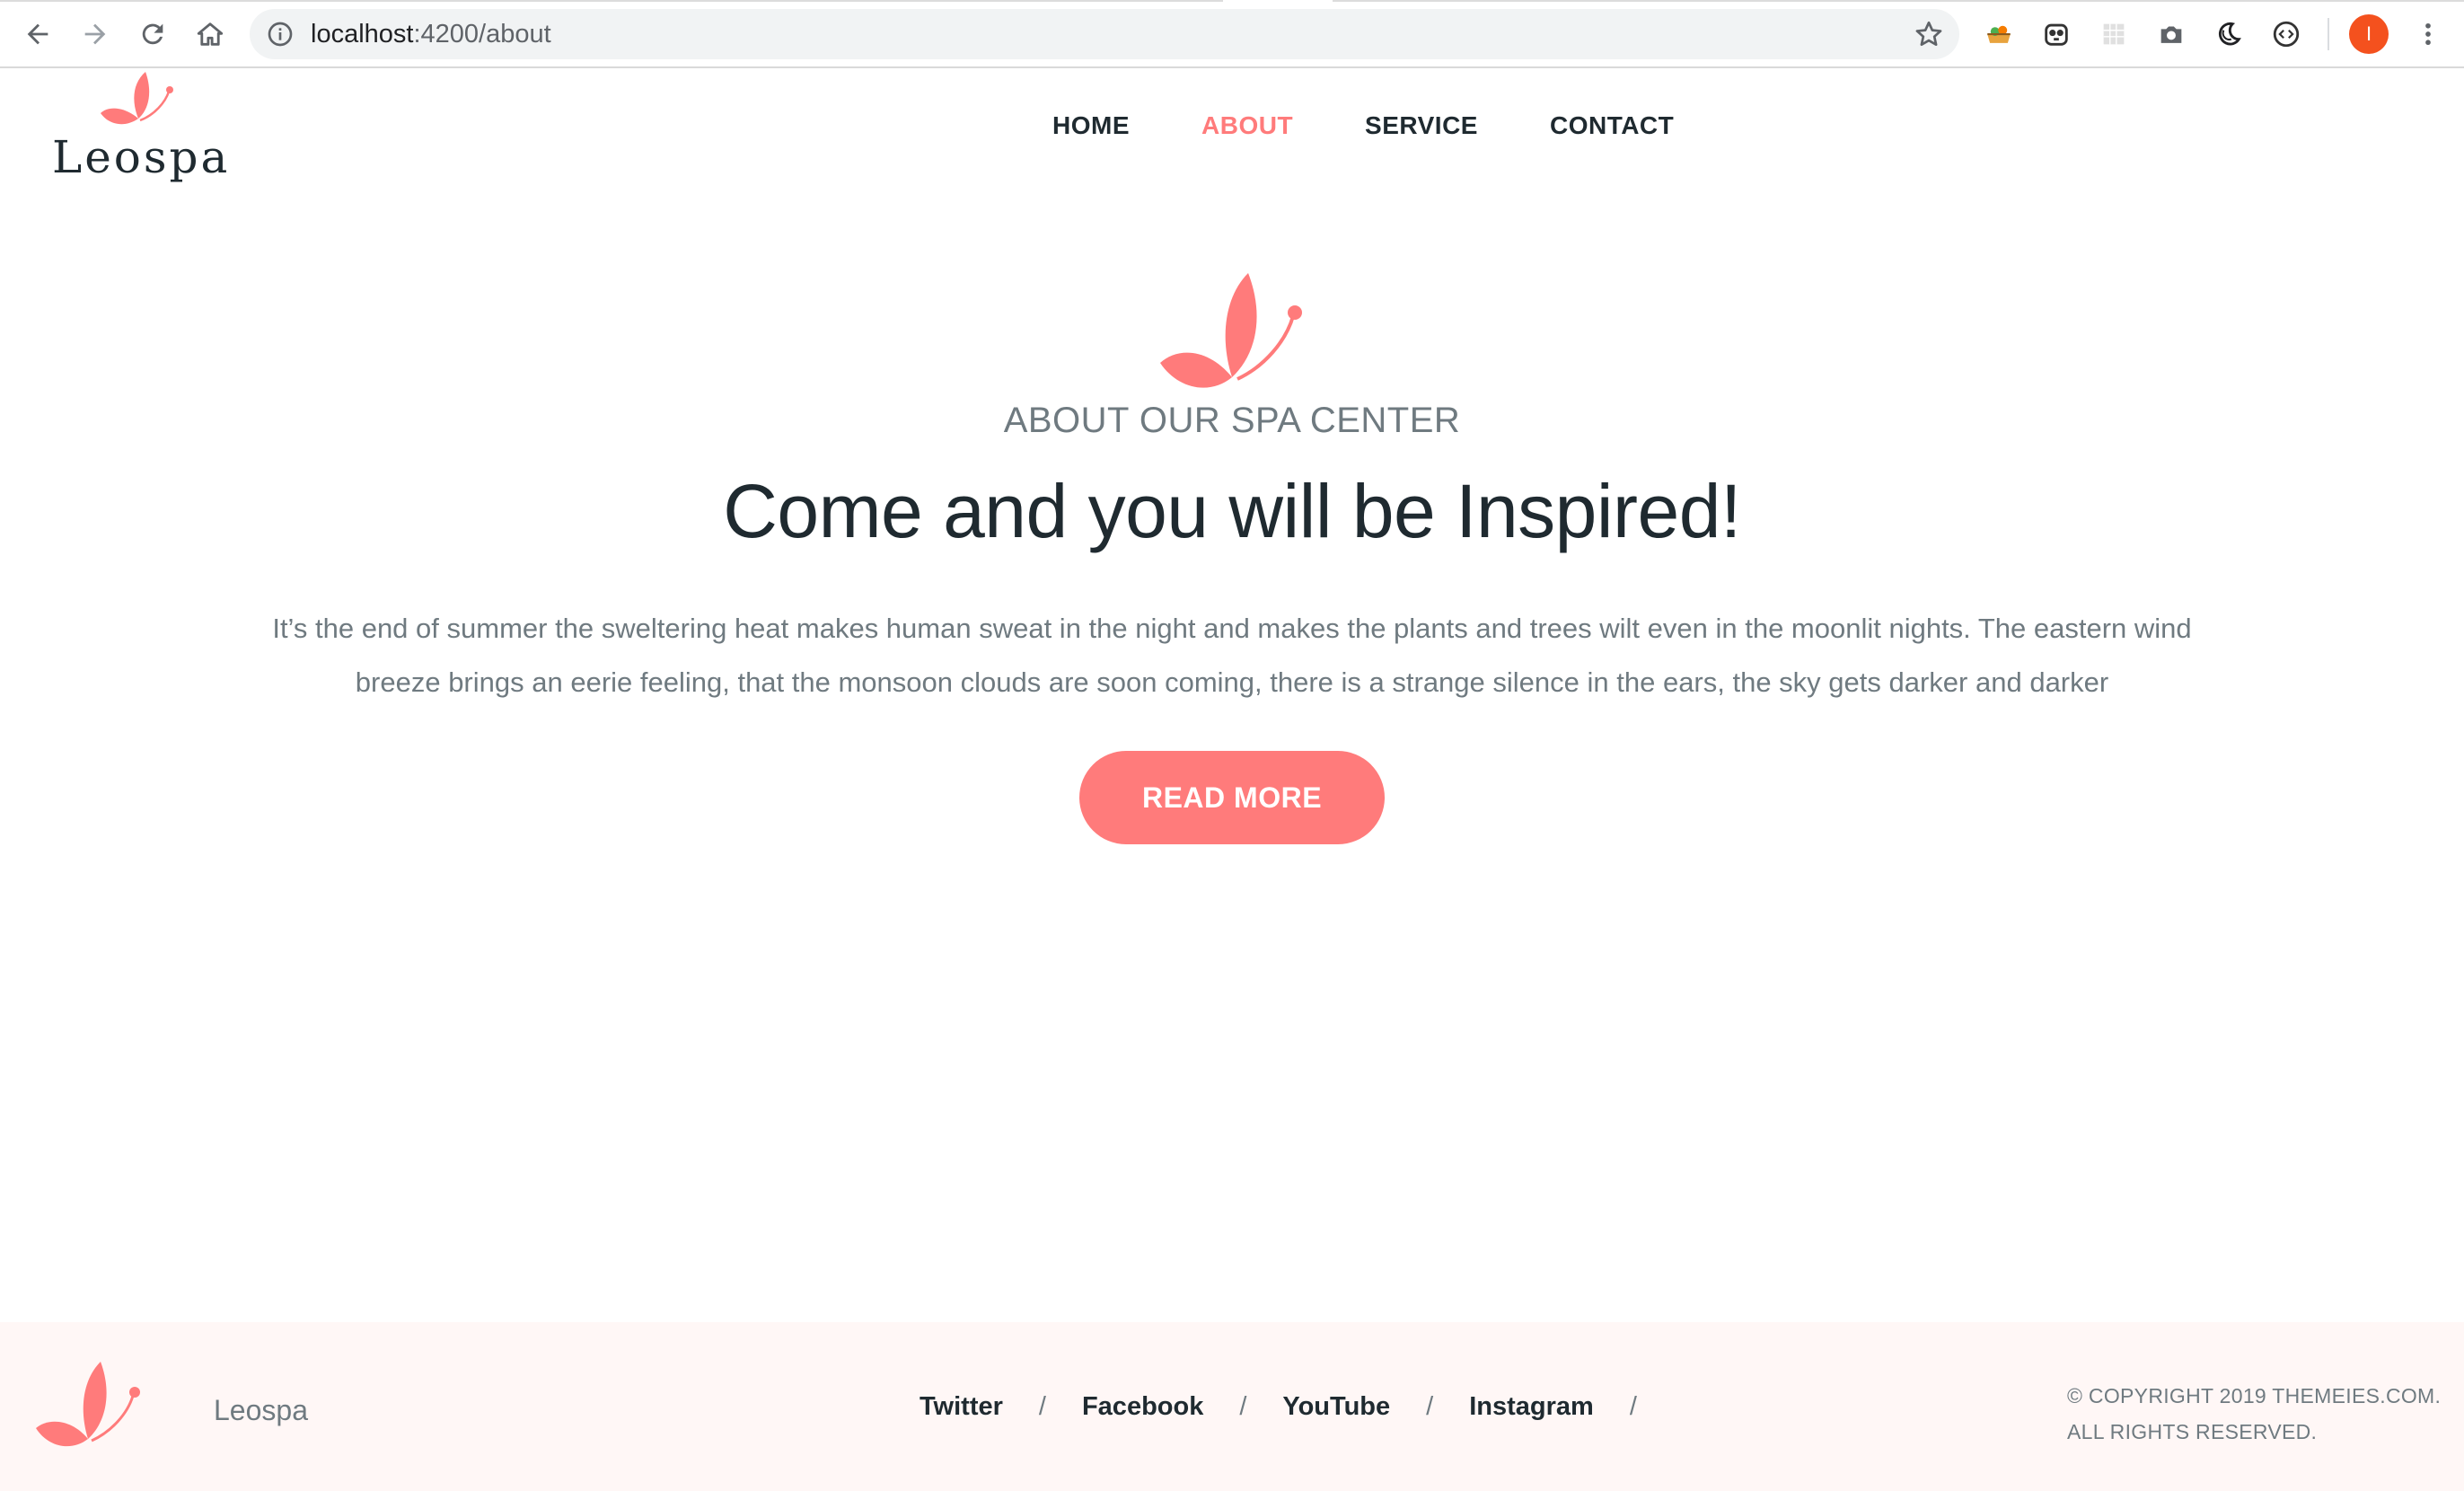 Image resolution: width=2464 pixels, height=1491 pixels. I want to click on star-icon, so click(1929, 34).